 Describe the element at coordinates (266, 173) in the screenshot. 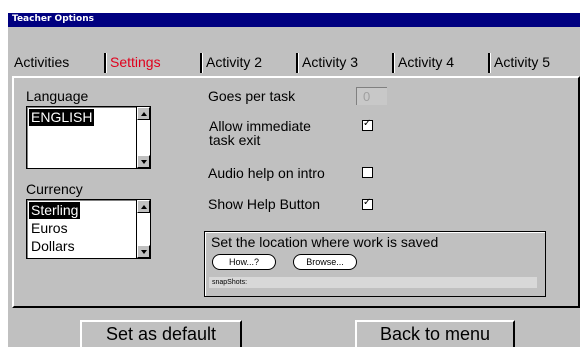

I see `audio-help-label: Audio help on intro` at that location.